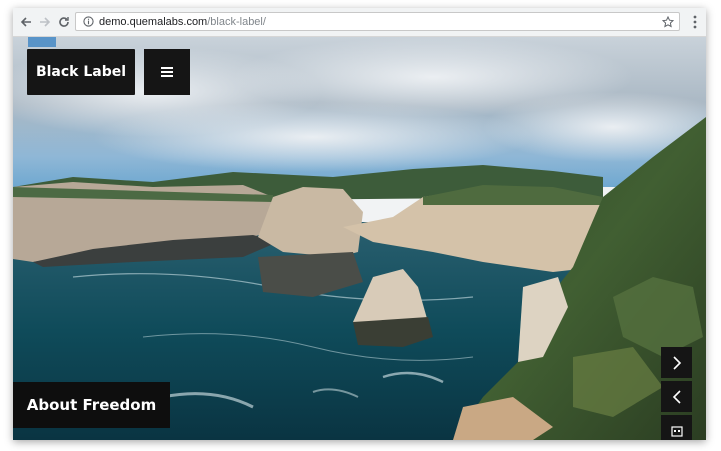  I want to click on url-domain: demo.quemalabs.com, so click(153, 21).